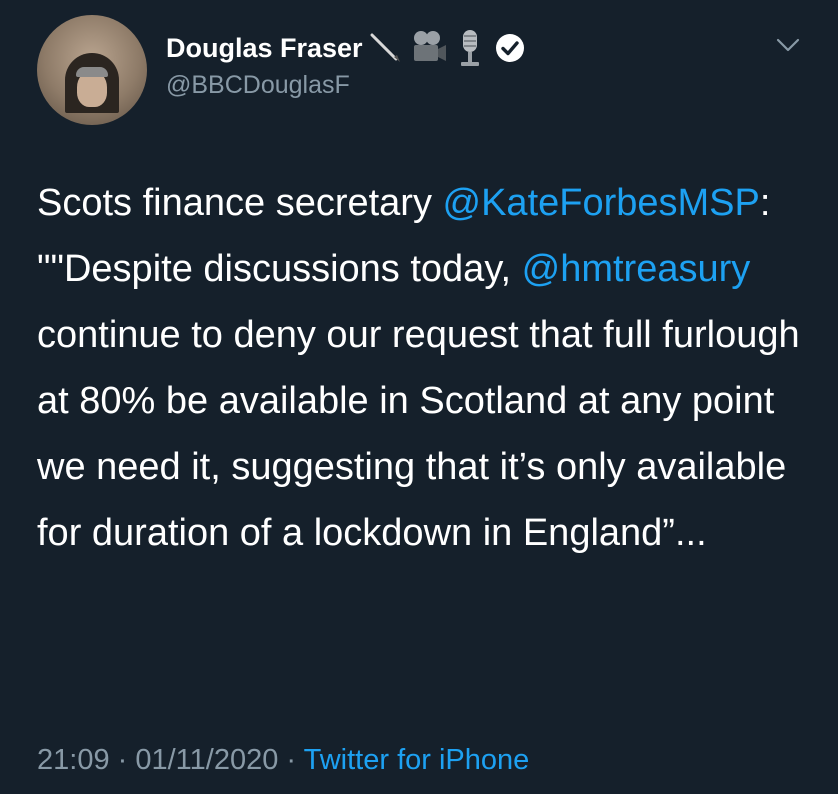 The height and width of the screenshot is (794, 838). Describe the element at coordinates (73, 760) in the screenshot. I see `tweet-time: 21:09` at that location.